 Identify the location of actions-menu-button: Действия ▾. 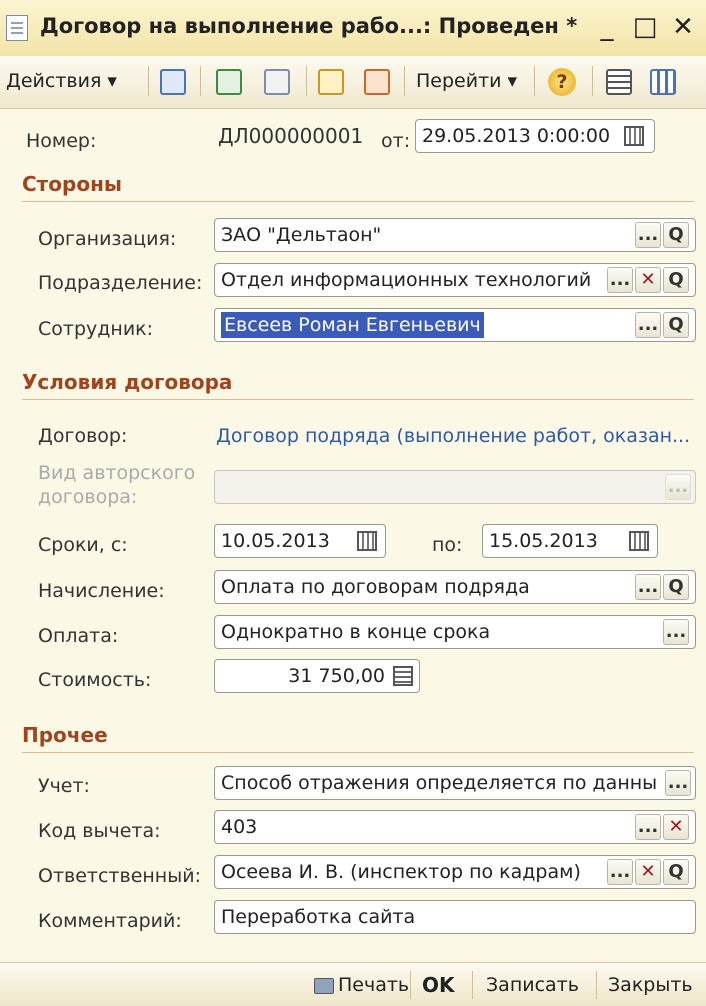
(61, 81).